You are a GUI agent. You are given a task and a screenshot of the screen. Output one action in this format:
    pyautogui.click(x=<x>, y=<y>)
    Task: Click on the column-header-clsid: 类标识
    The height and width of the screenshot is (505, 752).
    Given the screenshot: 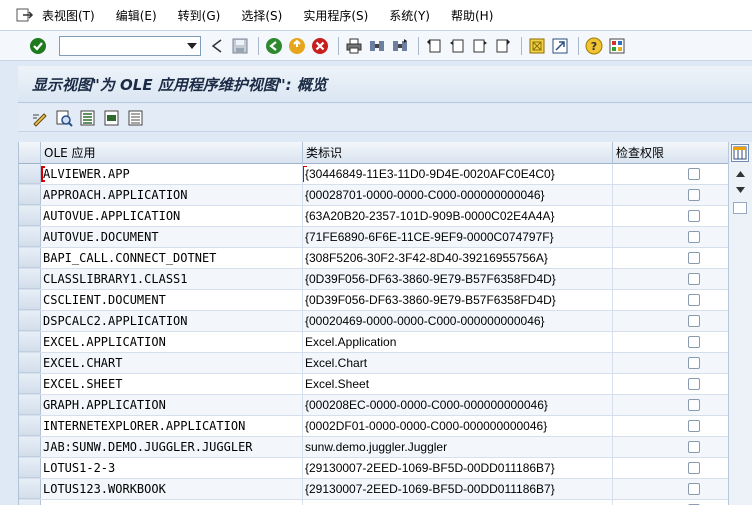 What is the action you would take?
    pyautogui.click(x=458, y=153)
    